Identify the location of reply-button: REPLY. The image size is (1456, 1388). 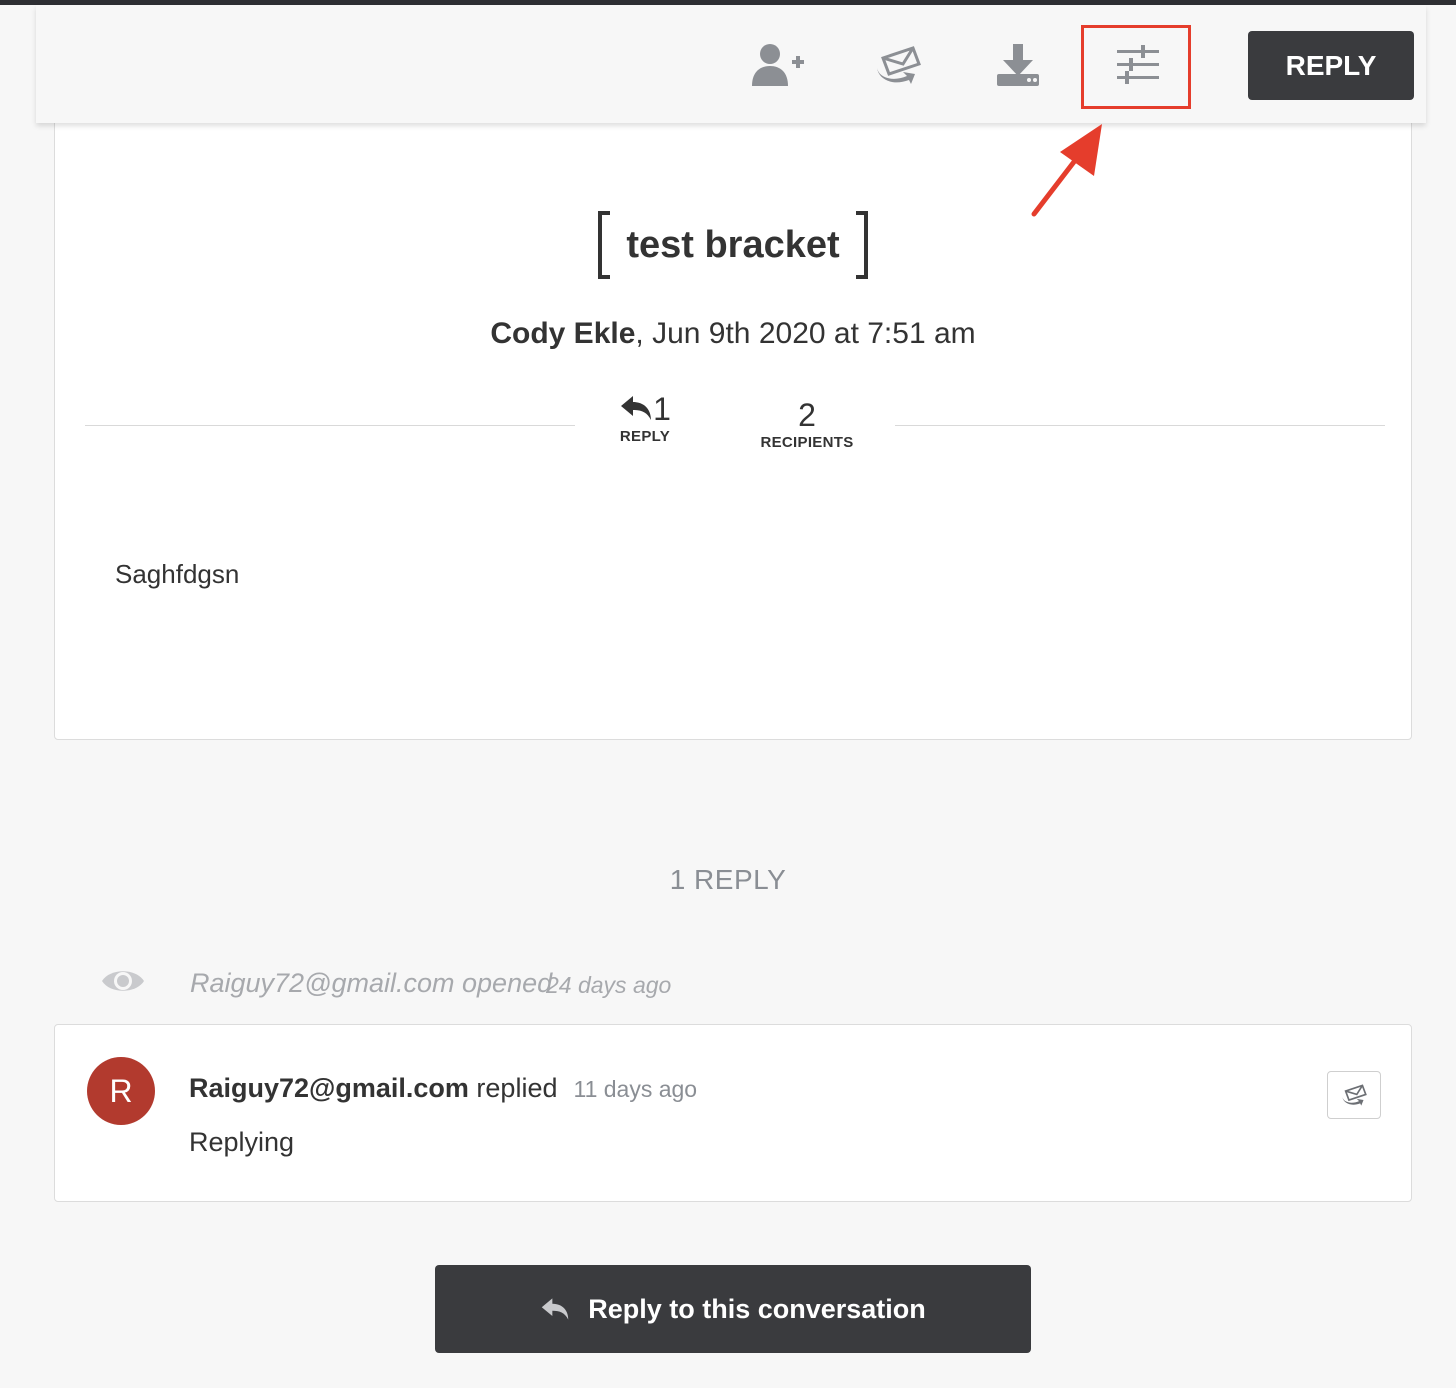
(1331, 65).